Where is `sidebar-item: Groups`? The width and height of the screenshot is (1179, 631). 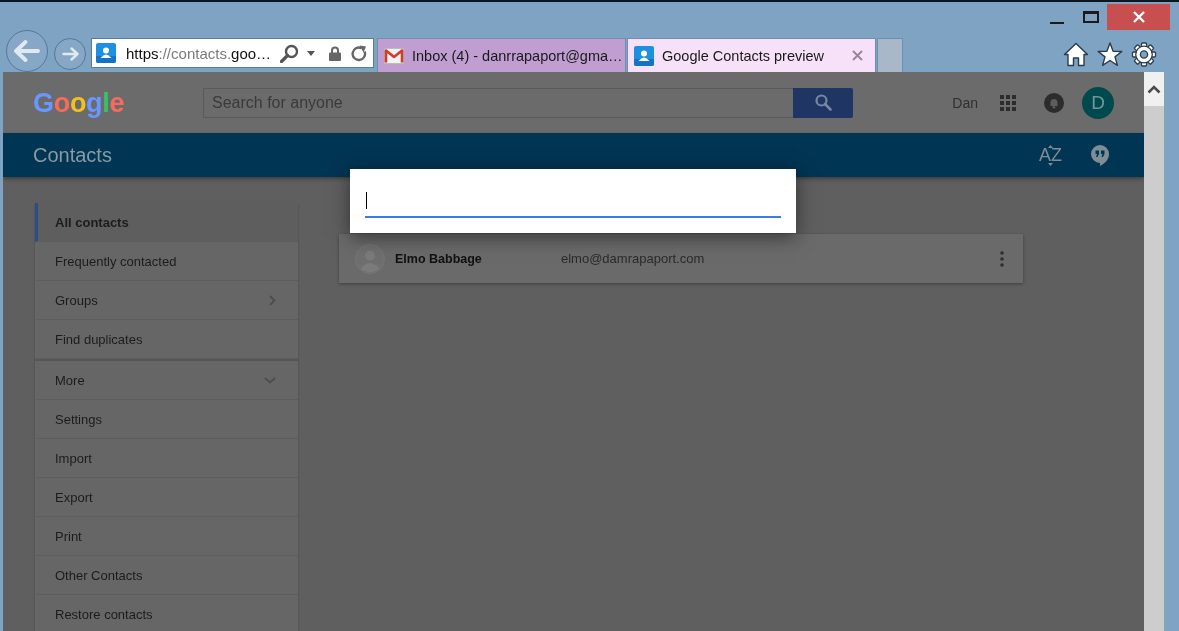
sidebar-item: Groups is located at coordinates (166, 300).